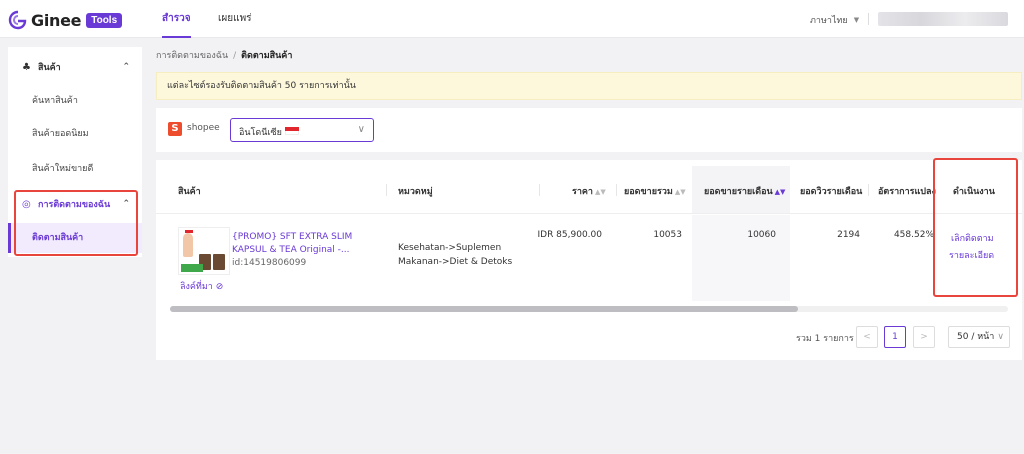 The width and height of the screenshot is (1024, 454). What do you see at coordinates (831, 192) in the screenshot?
I see `col-monthly-views: ยอดวิวรายเดือน` at bounding box center [831, 192].